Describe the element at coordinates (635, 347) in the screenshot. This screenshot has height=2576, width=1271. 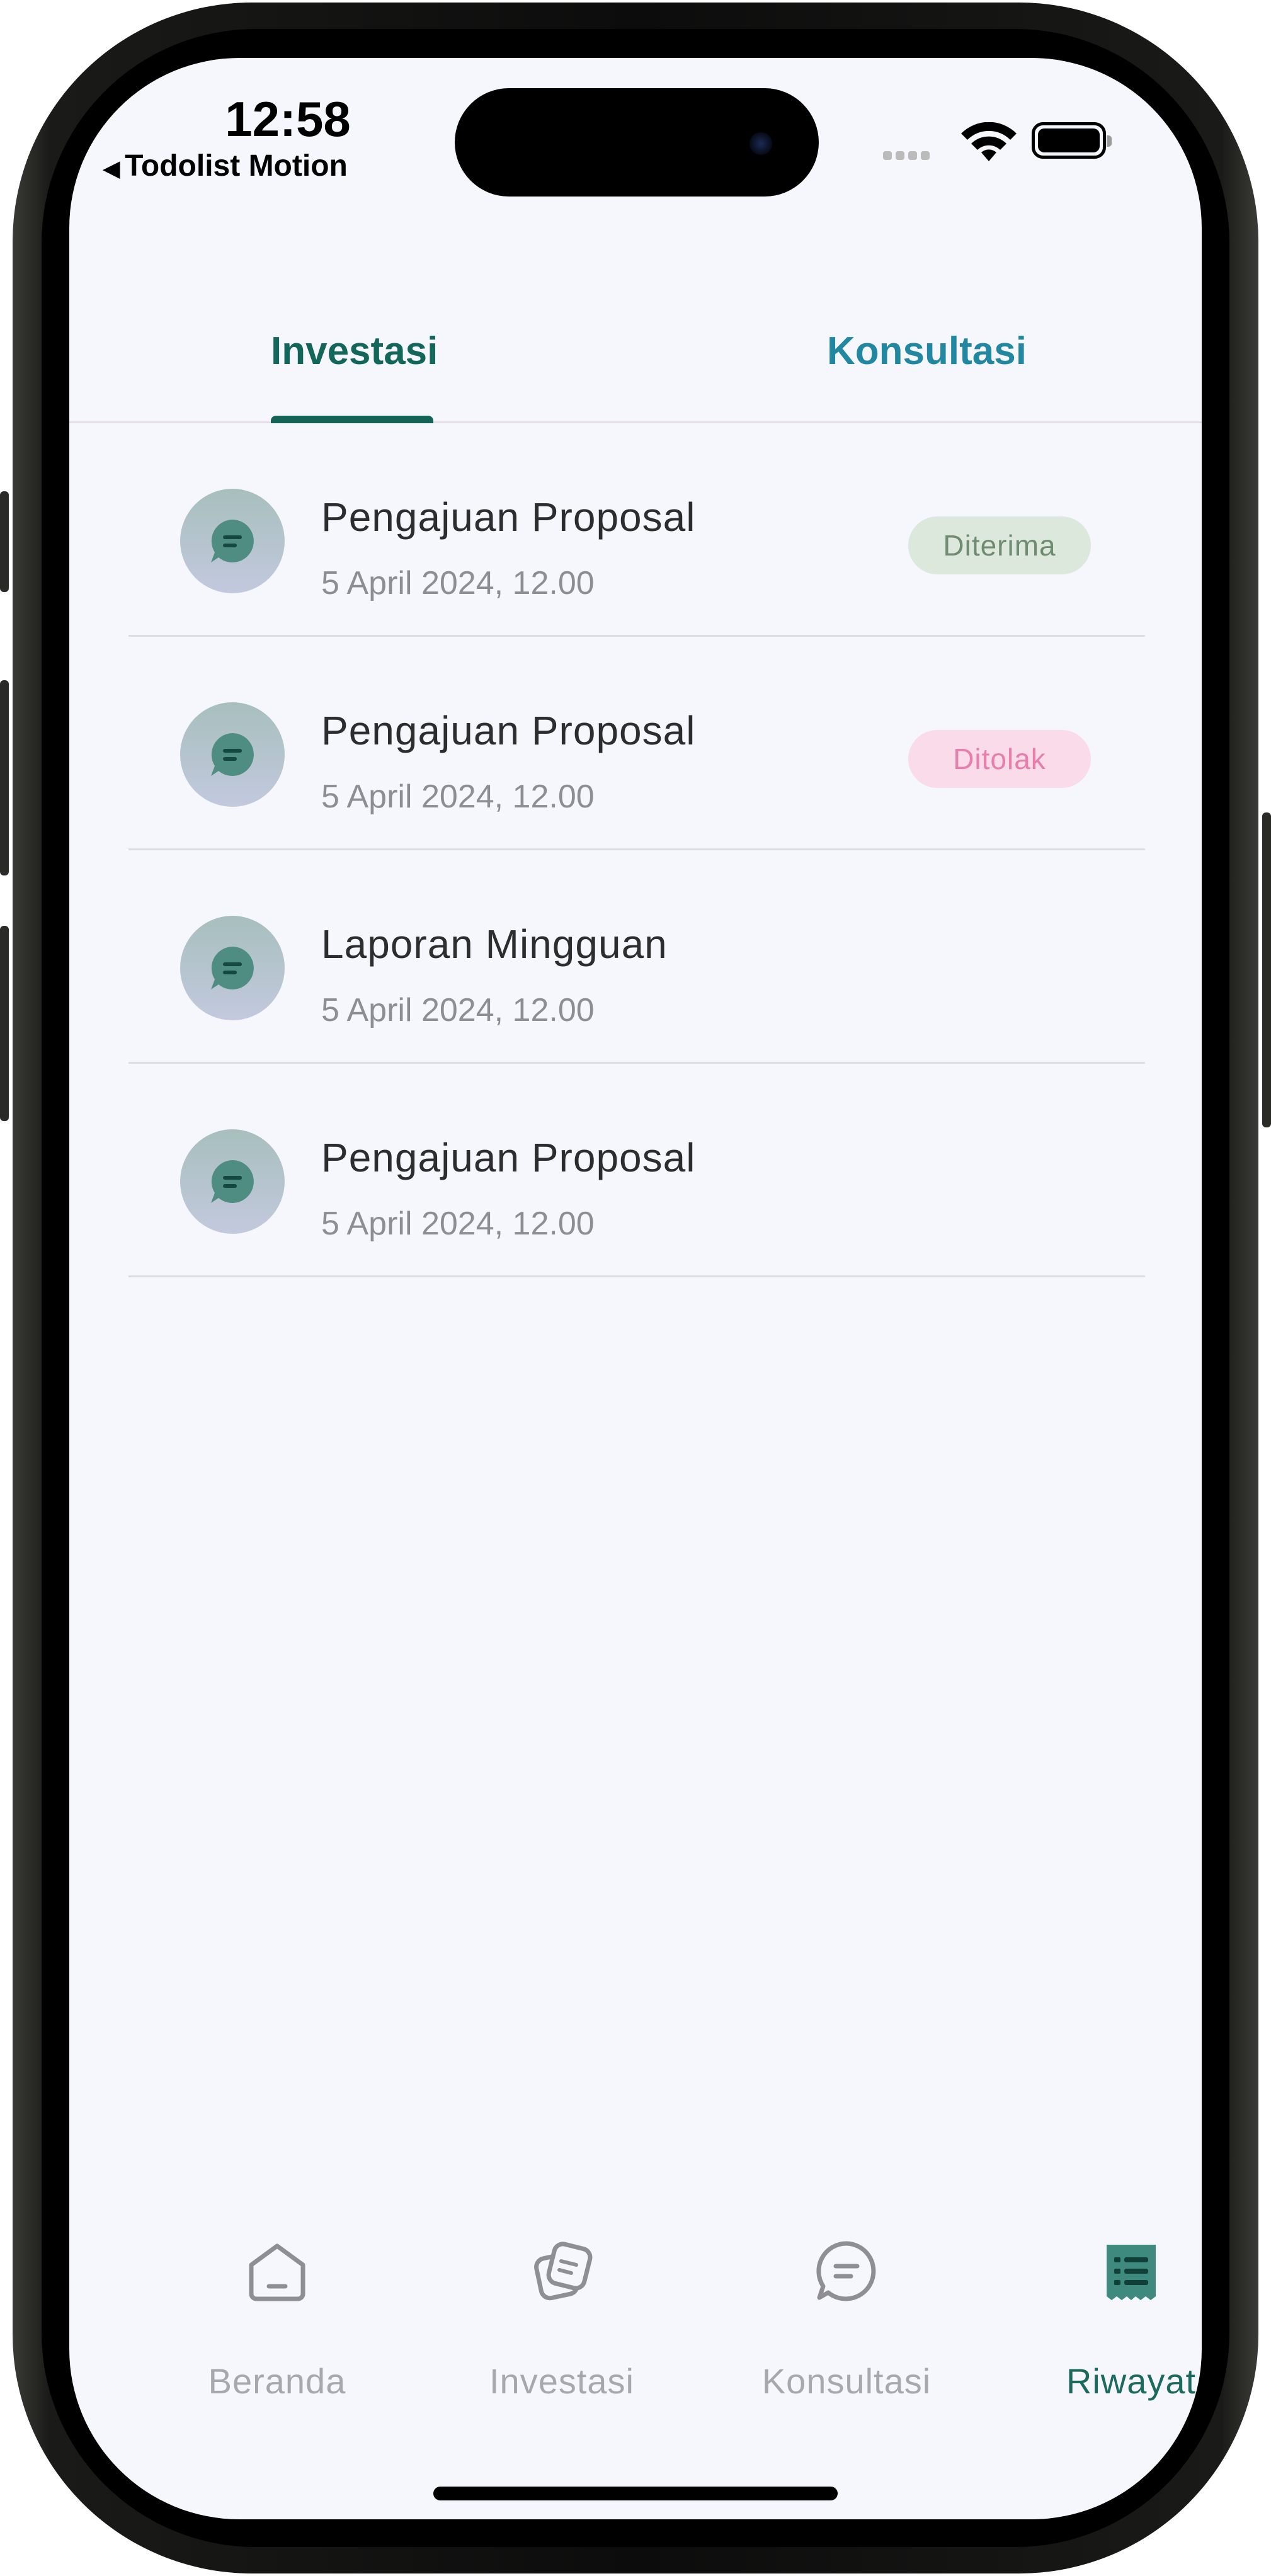
I see `segment-tabs: Investasi Konsultasi` at that location.